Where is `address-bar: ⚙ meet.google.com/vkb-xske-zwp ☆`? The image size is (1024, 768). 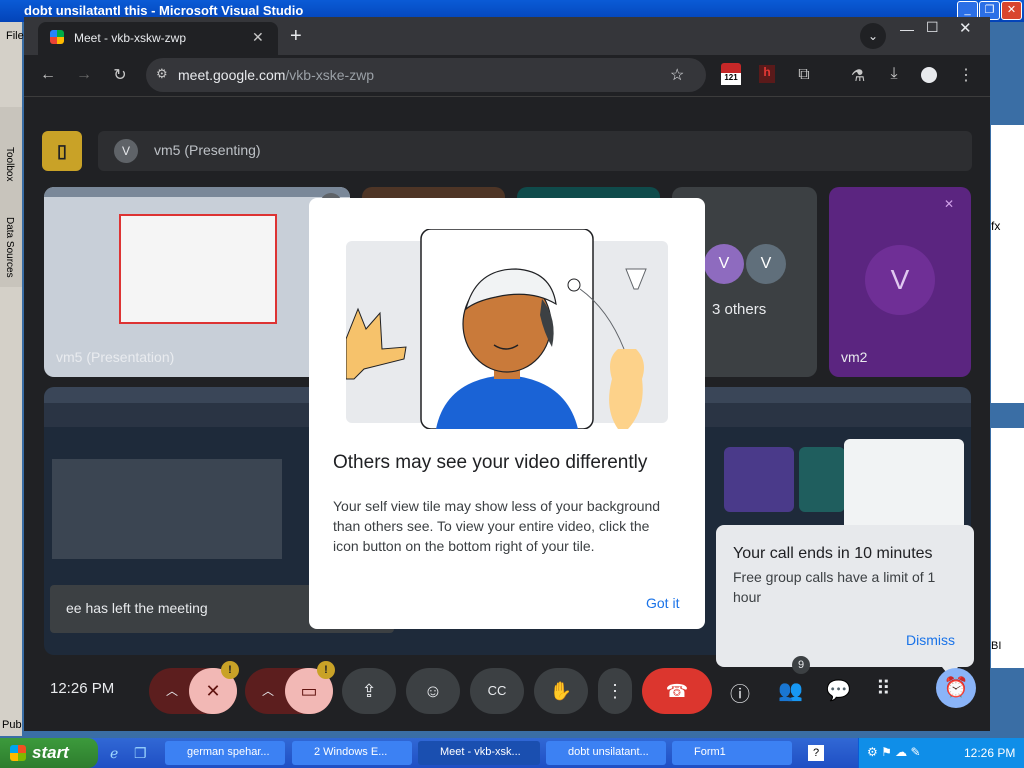
address-bar: ⚙ meet.google.com/vkb-xske-zwp ☆ is located at coordinates (426, 75).